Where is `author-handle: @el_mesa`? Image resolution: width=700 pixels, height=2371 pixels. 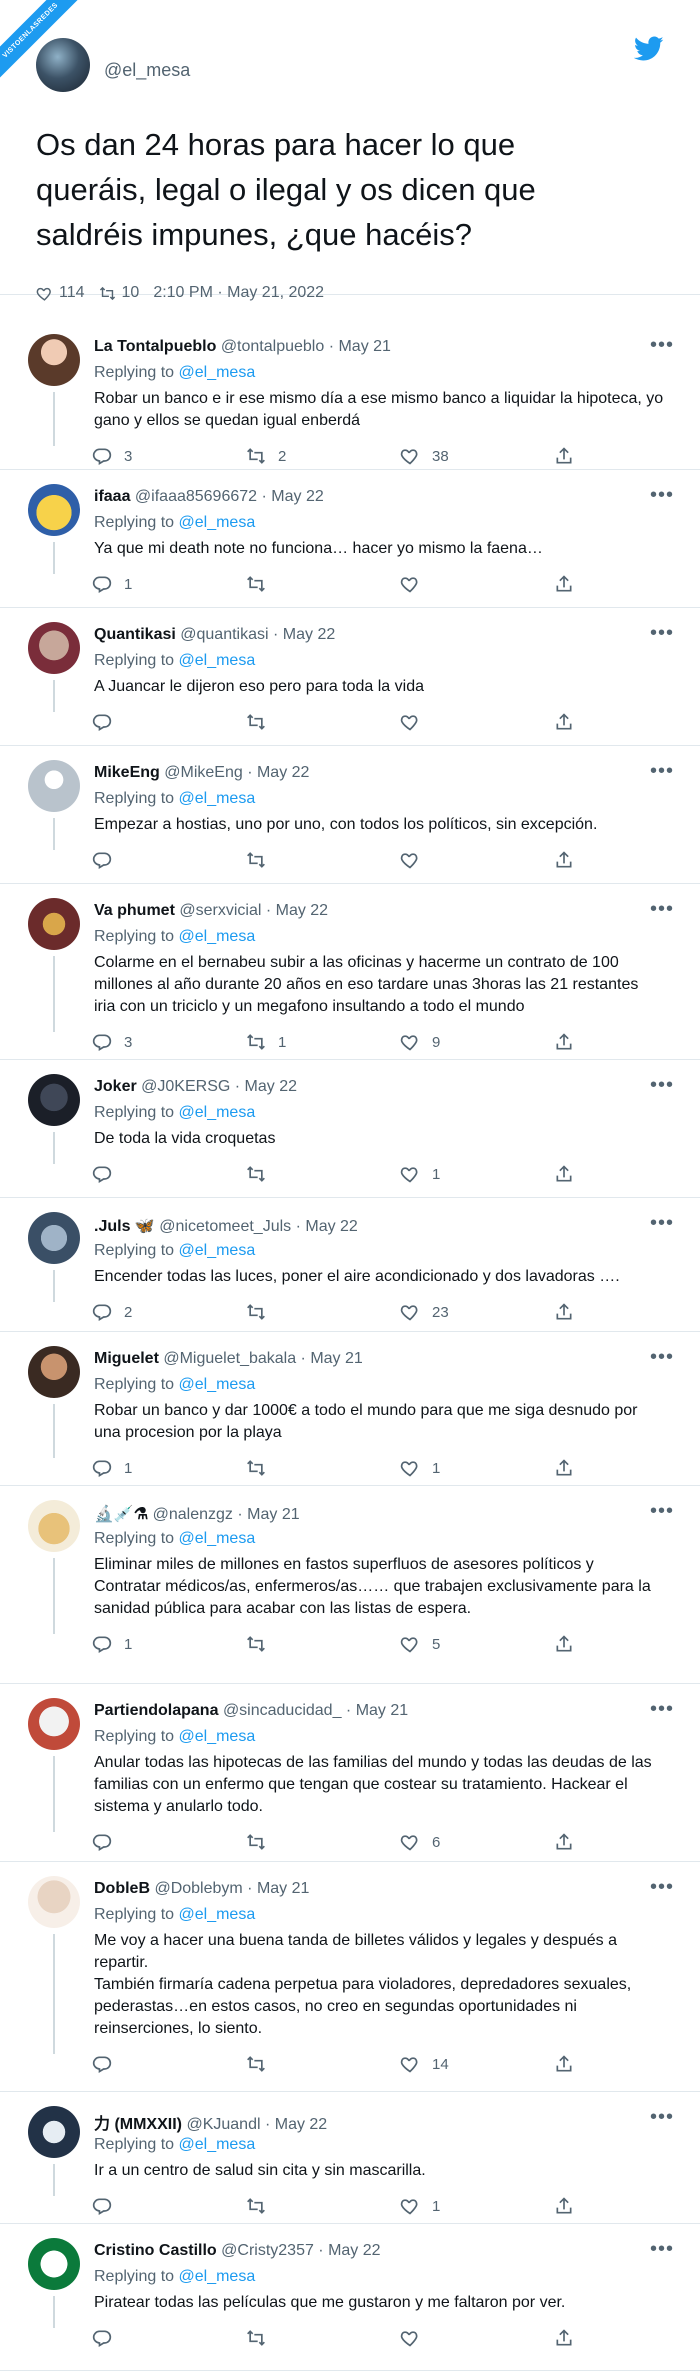
author-handle: @el_mesa is located at coordinates (147, 70).